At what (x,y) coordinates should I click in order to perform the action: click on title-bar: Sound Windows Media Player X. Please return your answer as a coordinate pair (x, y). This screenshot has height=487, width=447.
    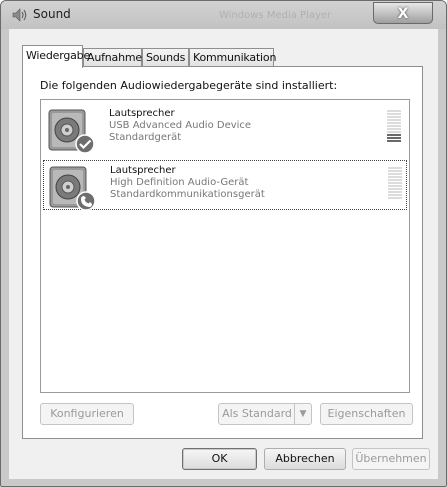
    Looking at the image, I should click on (223, 15).